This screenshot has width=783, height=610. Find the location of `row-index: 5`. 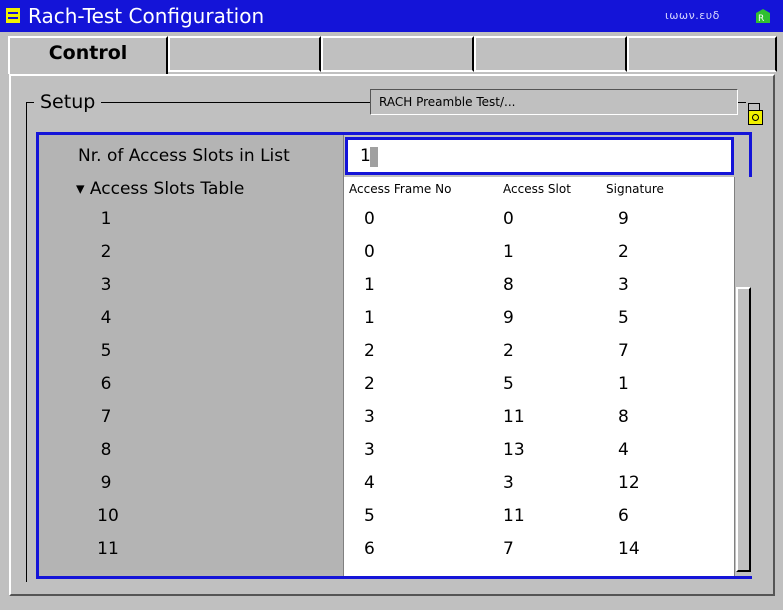

row-index: 5 is located at coordinates (106, 351).